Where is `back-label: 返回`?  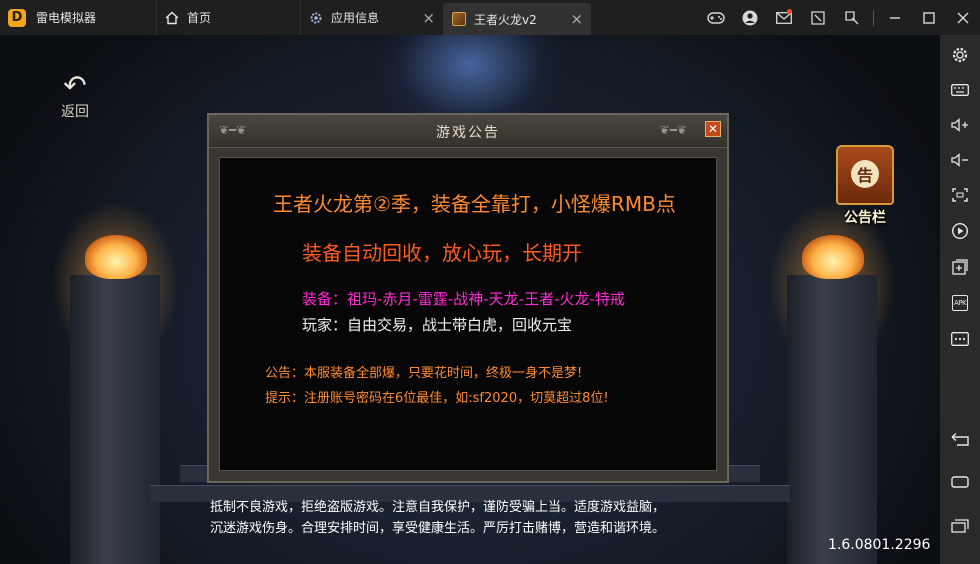 back-label: 返回 is located at coordinates (75, 112).